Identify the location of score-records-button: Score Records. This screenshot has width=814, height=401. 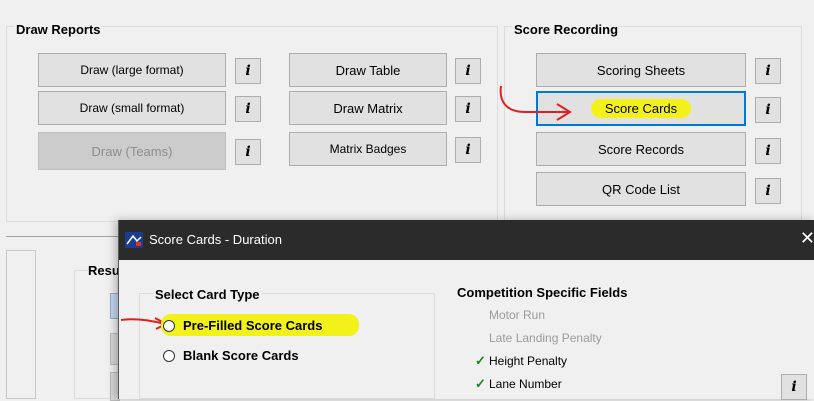
(641, 149).